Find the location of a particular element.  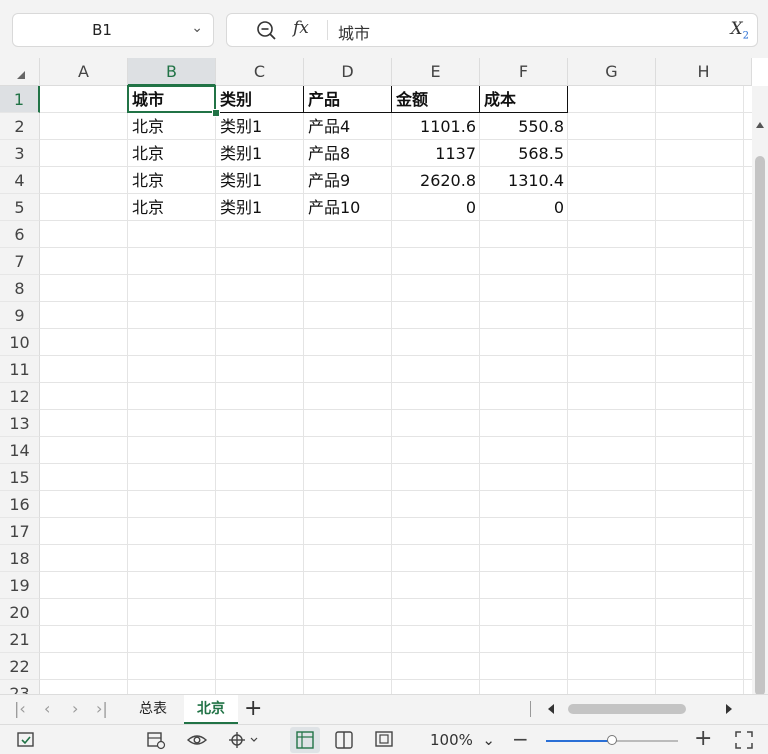

row-header-4: 4 is located at coordinates (20, 180).